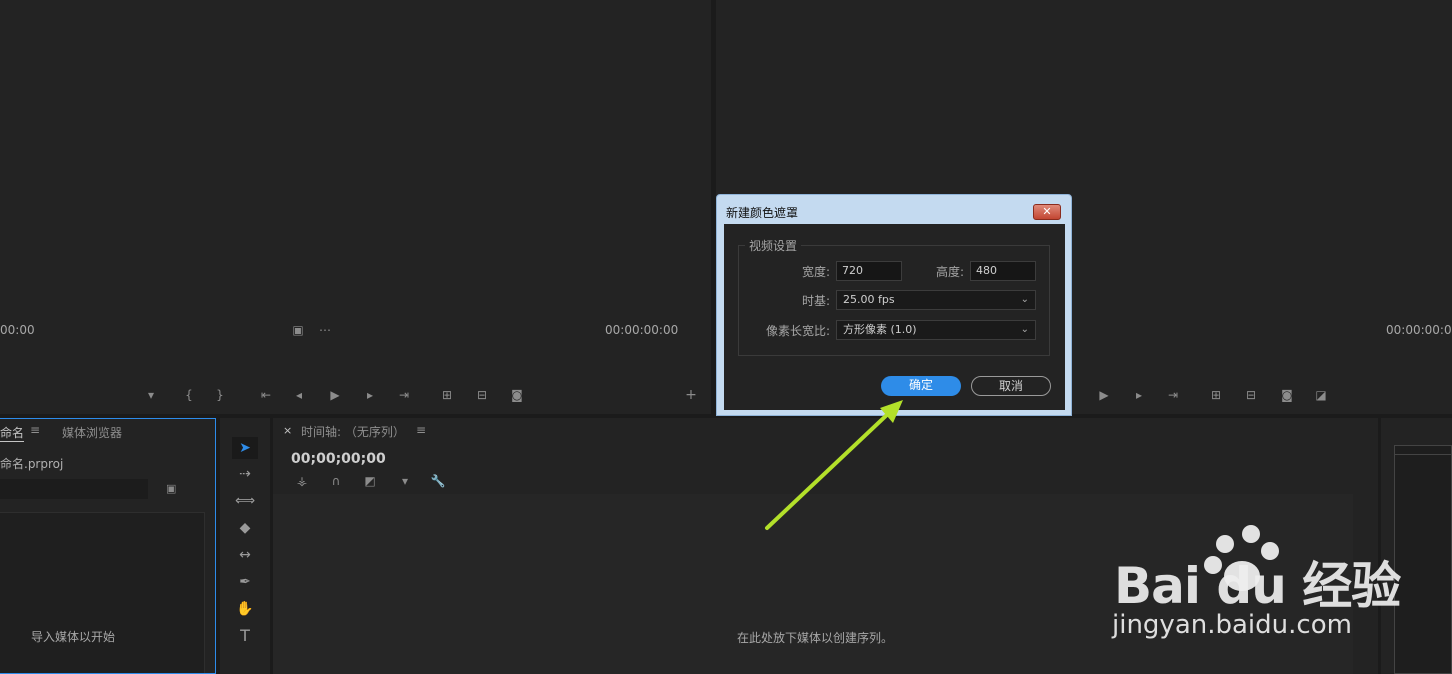  I want to click on watermark-brand: Bai du 经验, so click(1257, 586).